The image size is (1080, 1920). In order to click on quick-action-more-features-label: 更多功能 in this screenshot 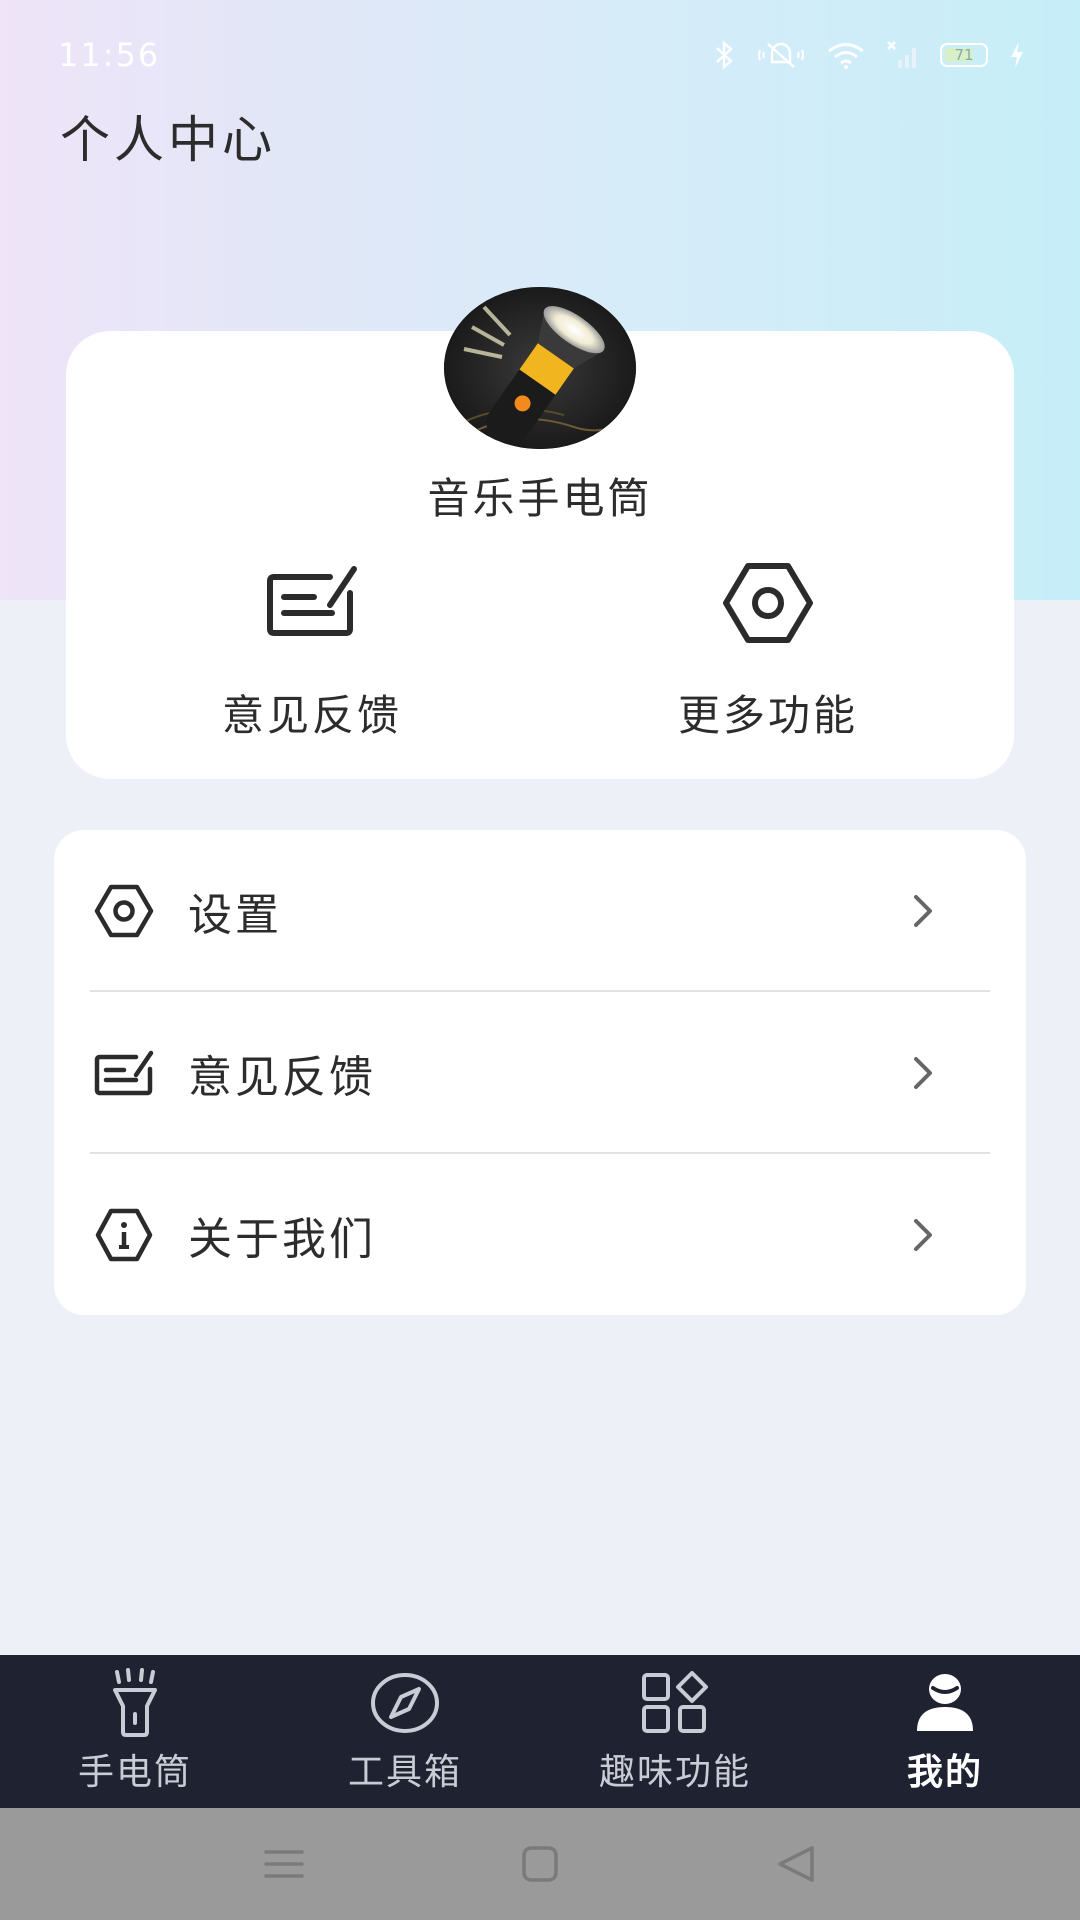, I will do `click(767, 715)`.